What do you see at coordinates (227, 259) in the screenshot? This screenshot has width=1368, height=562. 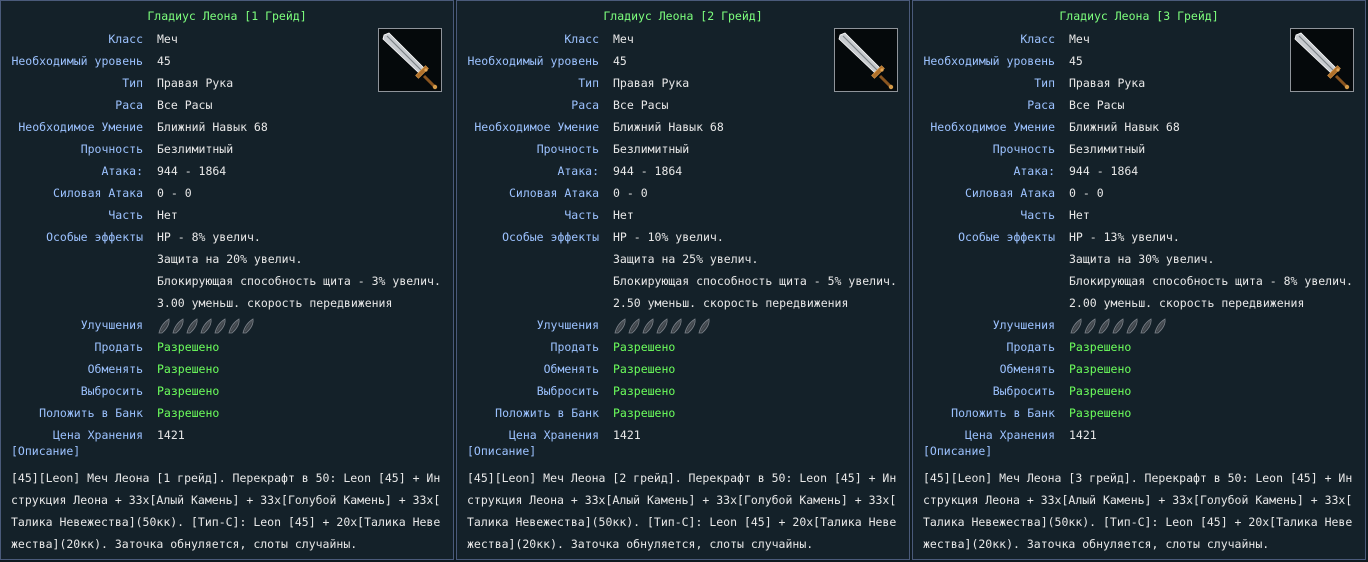 I see `row-effect-defense: Защита на 20% увелич.` at bounding box center [227, 259].